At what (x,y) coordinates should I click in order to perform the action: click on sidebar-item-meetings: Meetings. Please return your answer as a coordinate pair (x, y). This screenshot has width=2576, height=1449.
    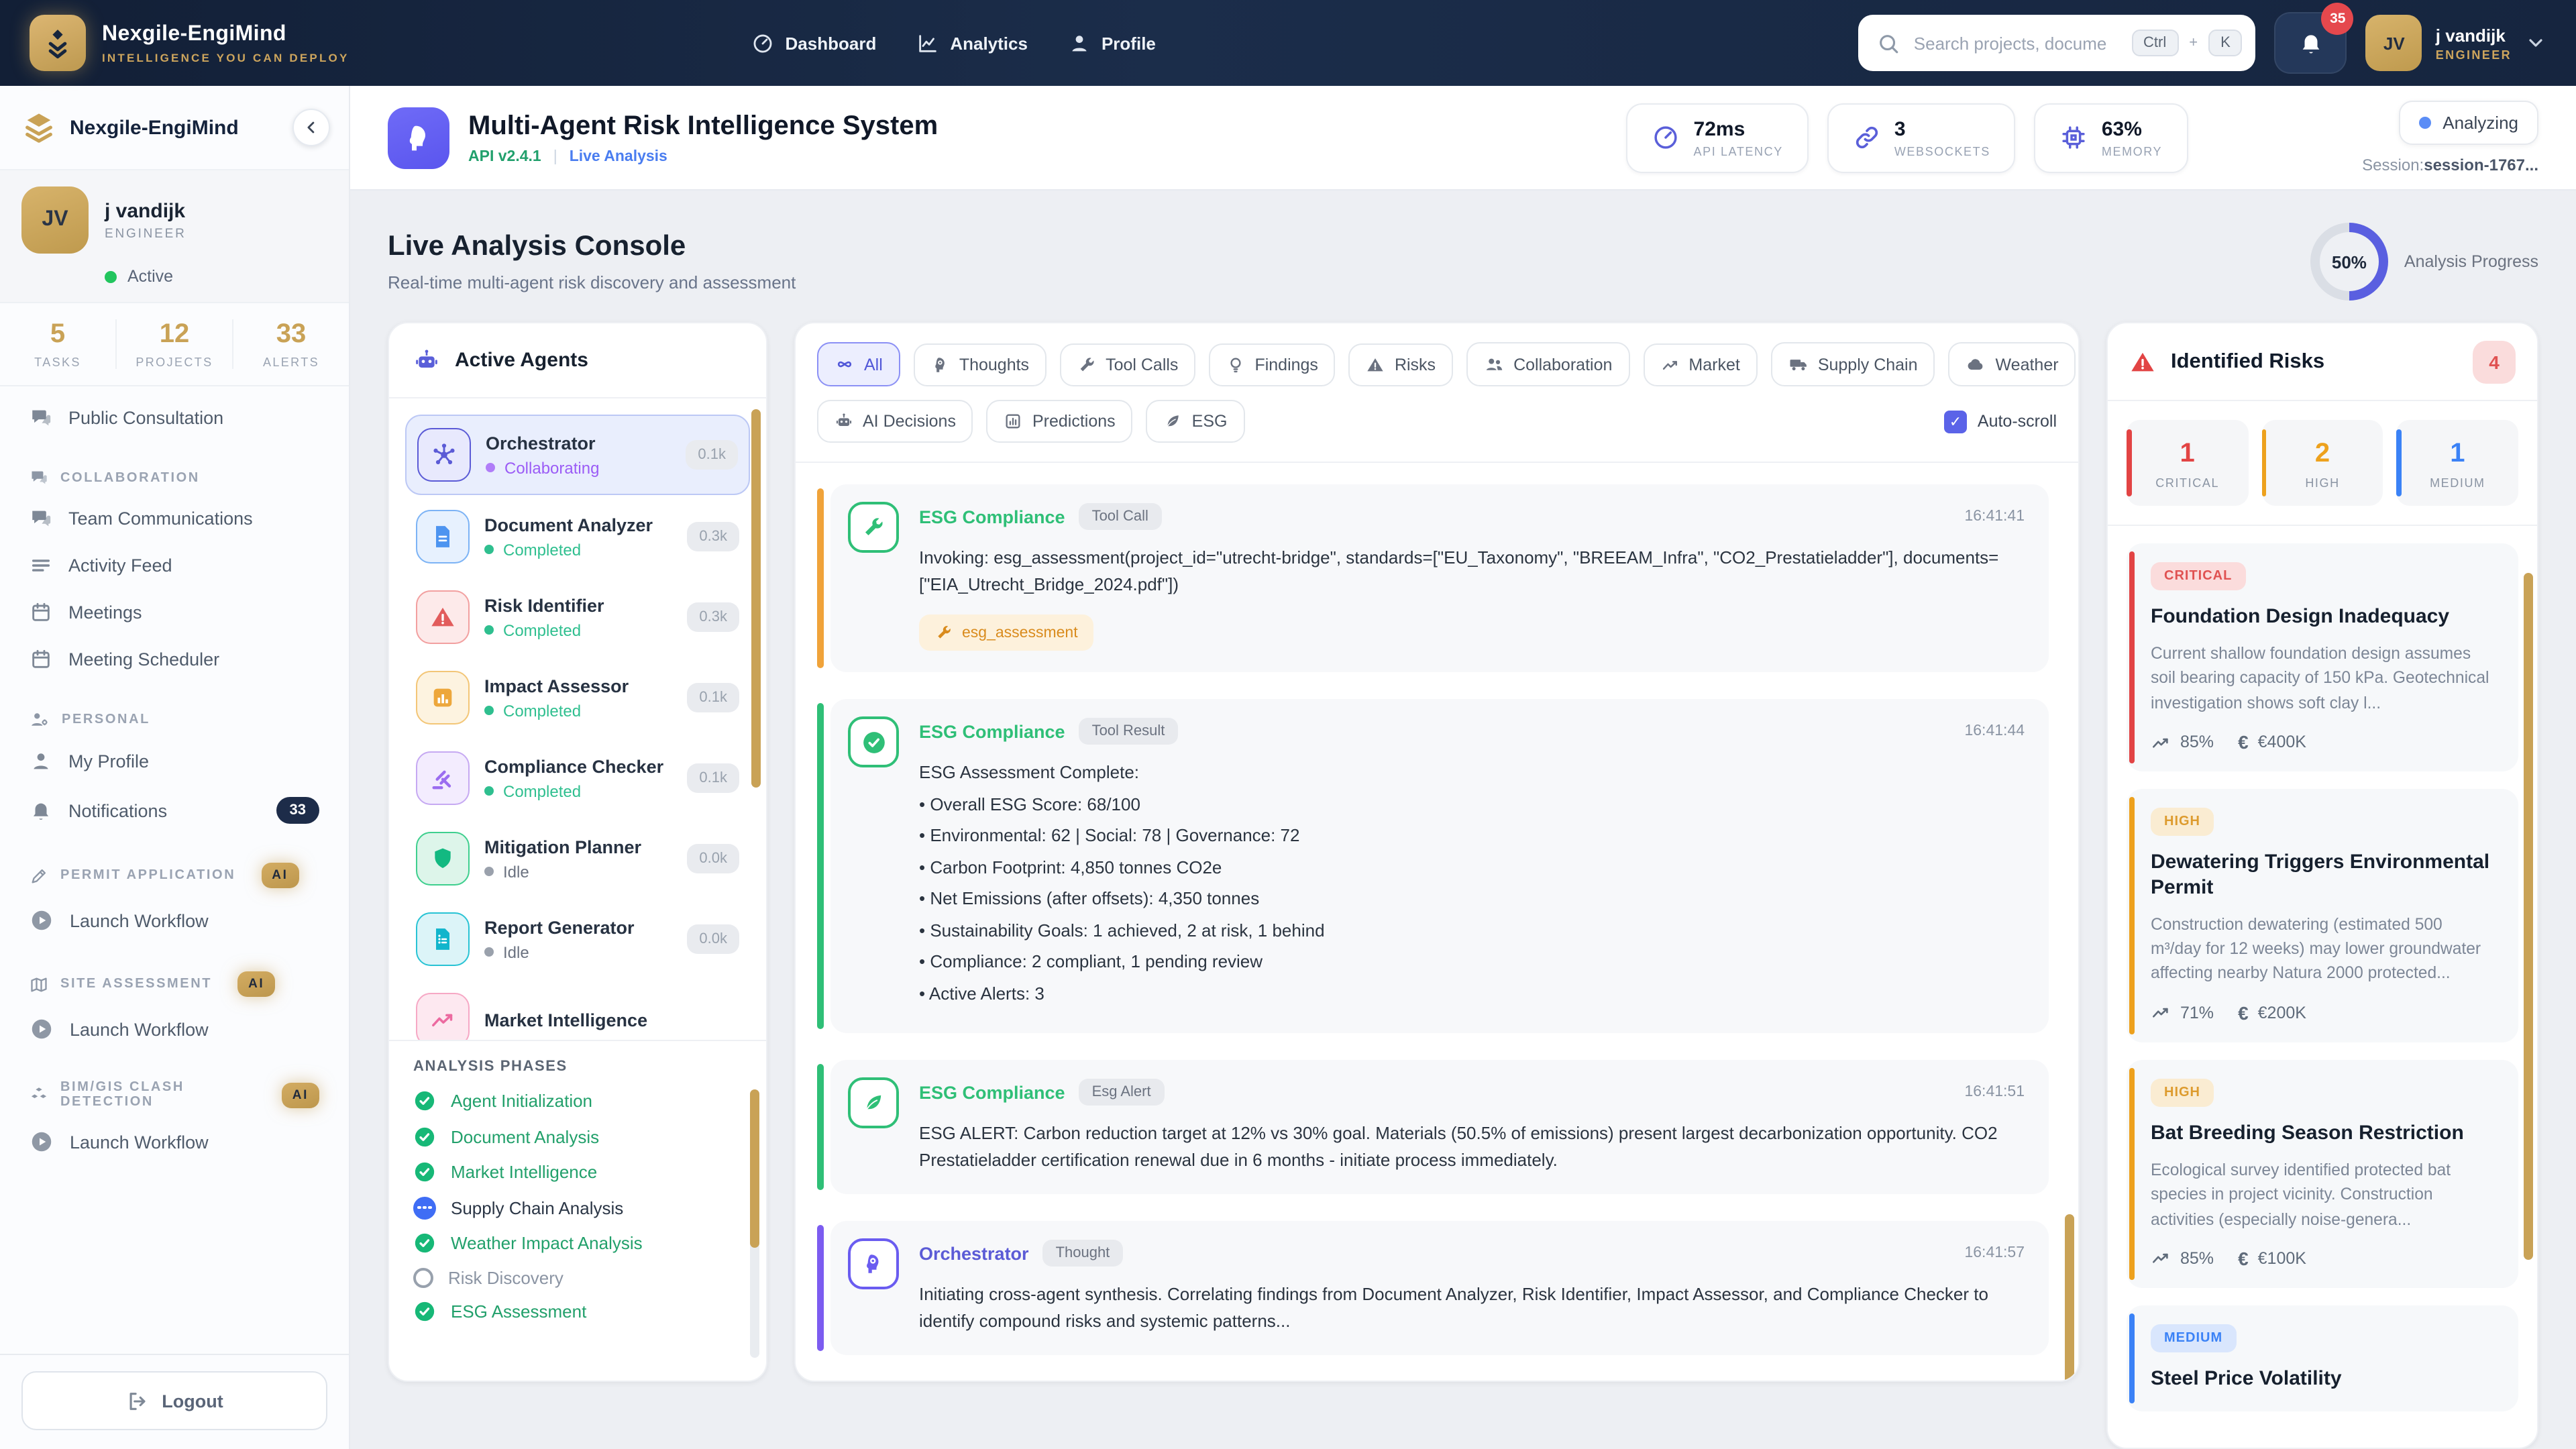
    Looking at the image, I should click on (174, 612).